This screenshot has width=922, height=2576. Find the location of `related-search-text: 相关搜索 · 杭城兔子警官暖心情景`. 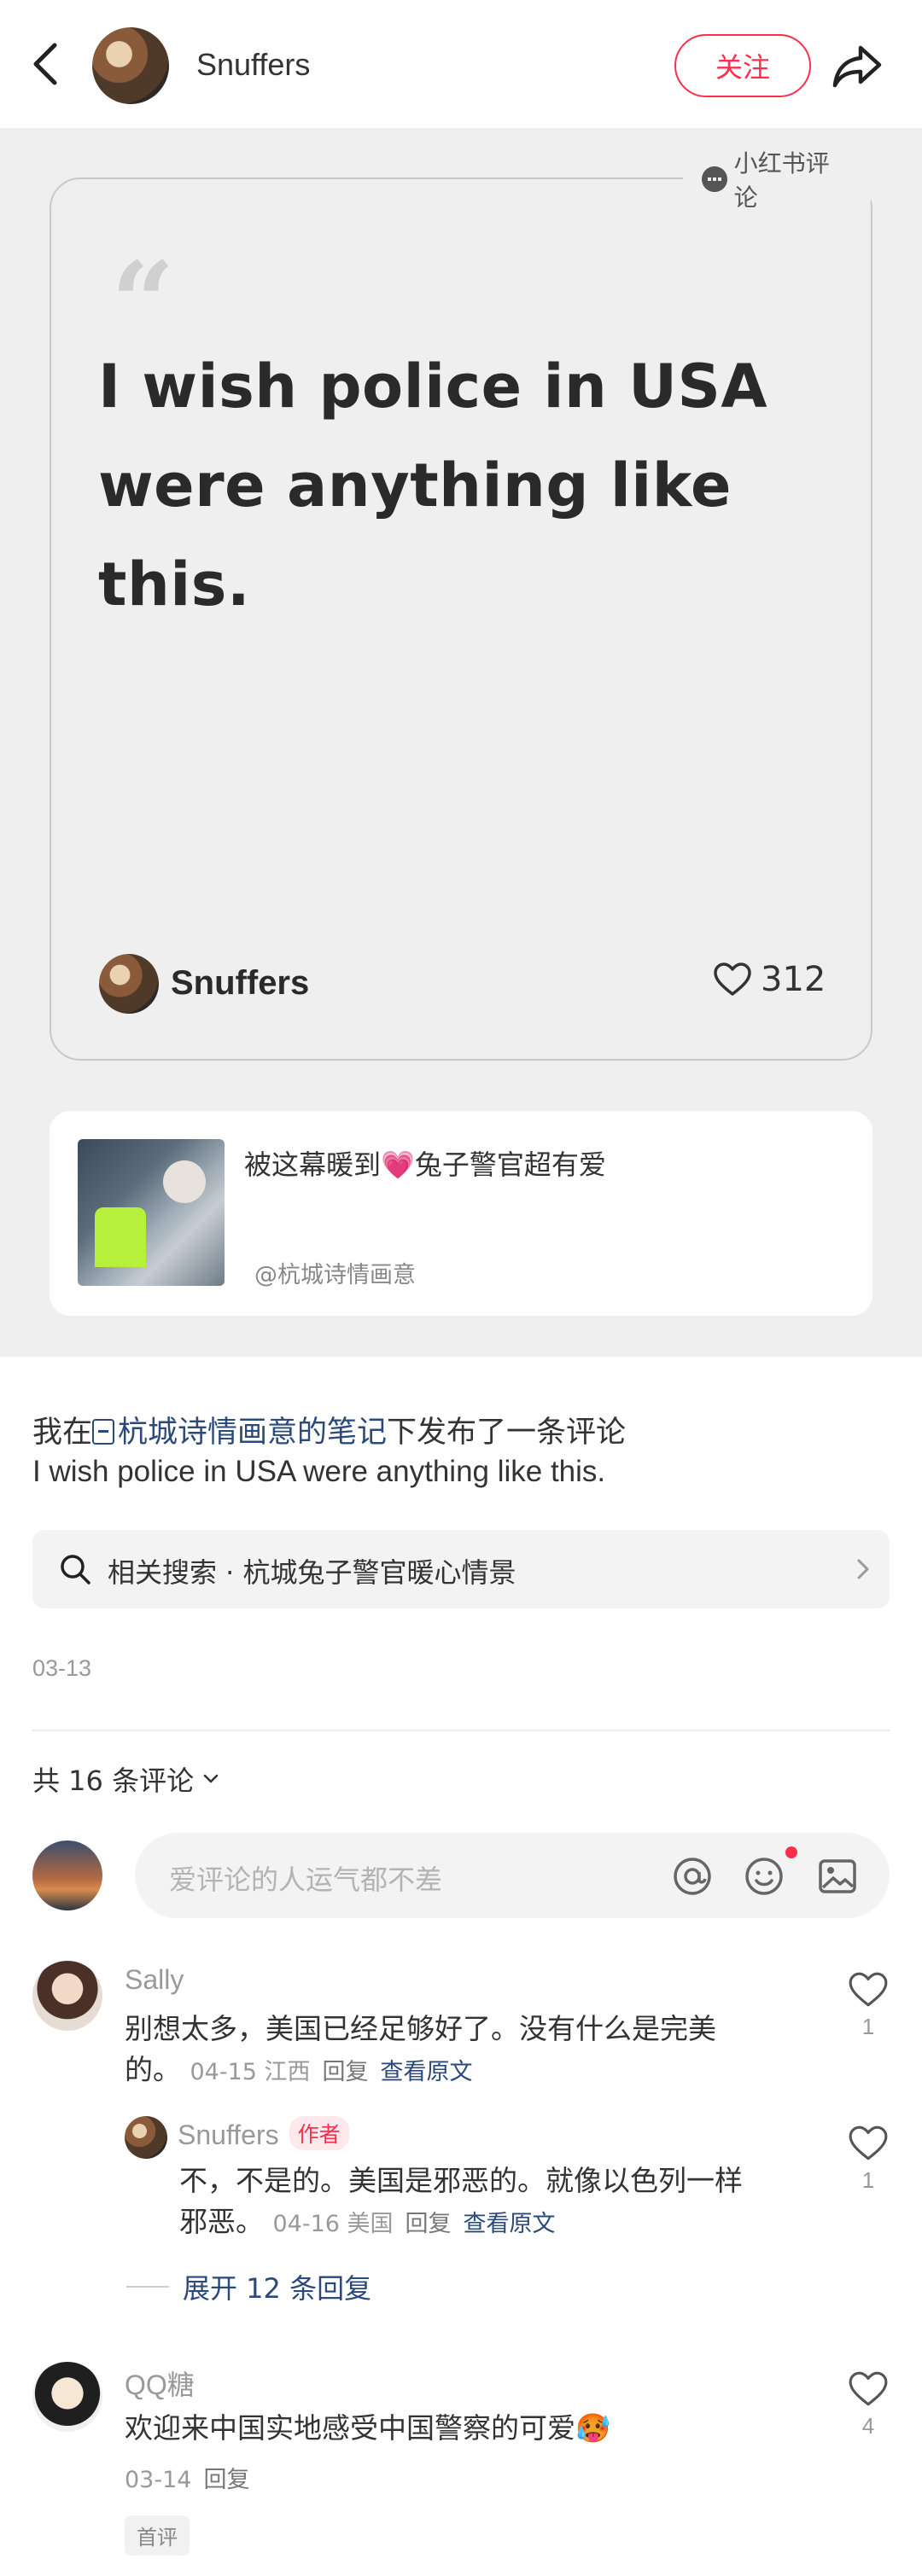

related-search-text: 相关搜索 · 杭城兔子警官暖心情景 is located at coordinates (312, 1572).